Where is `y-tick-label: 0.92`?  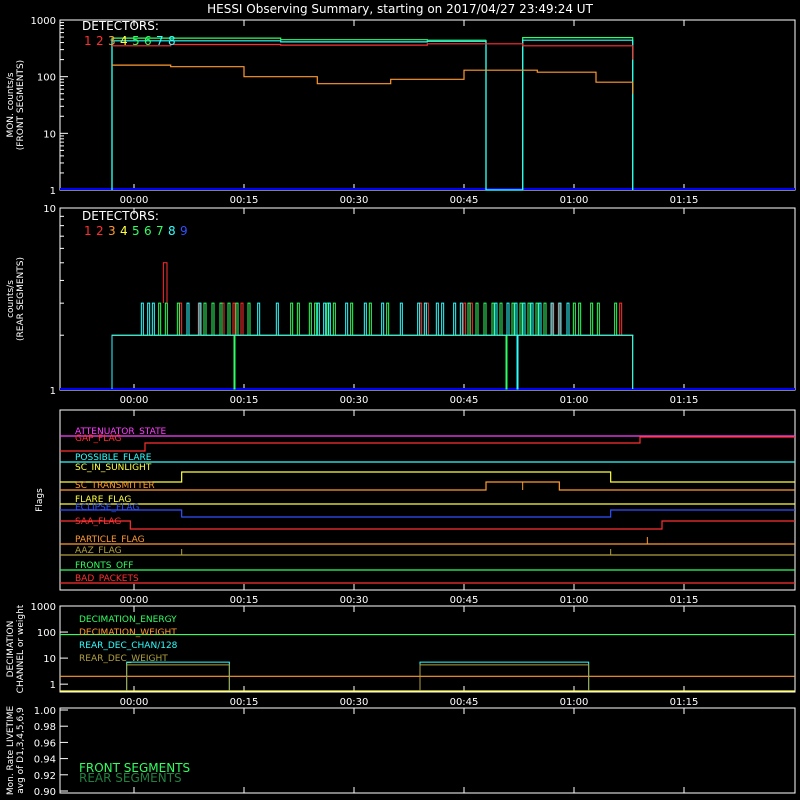 y-tick-label: 0.92 is located at coordinates (45, 776).